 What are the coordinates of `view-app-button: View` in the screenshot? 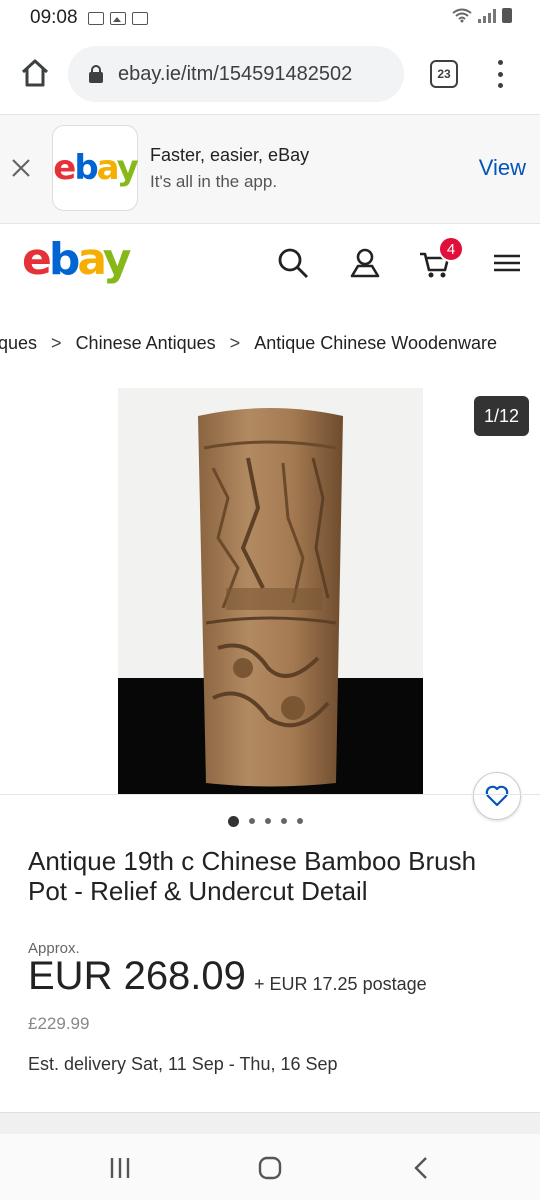 It's located at (502, 168).